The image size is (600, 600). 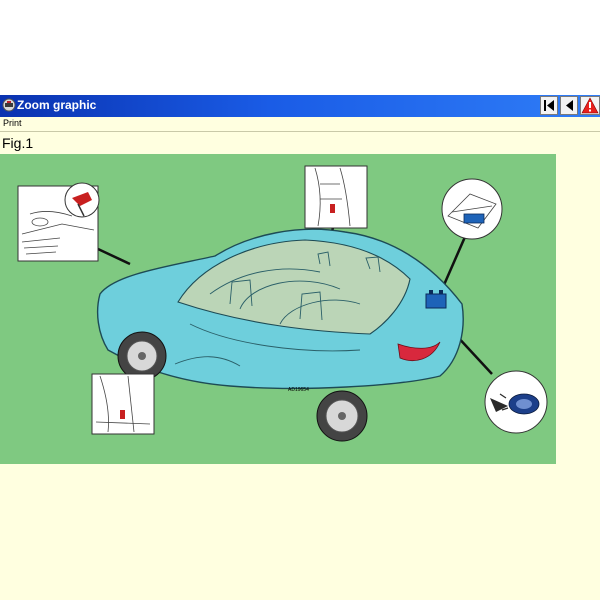 I want to click on detail-remote-key, so click(x=516, y=402).